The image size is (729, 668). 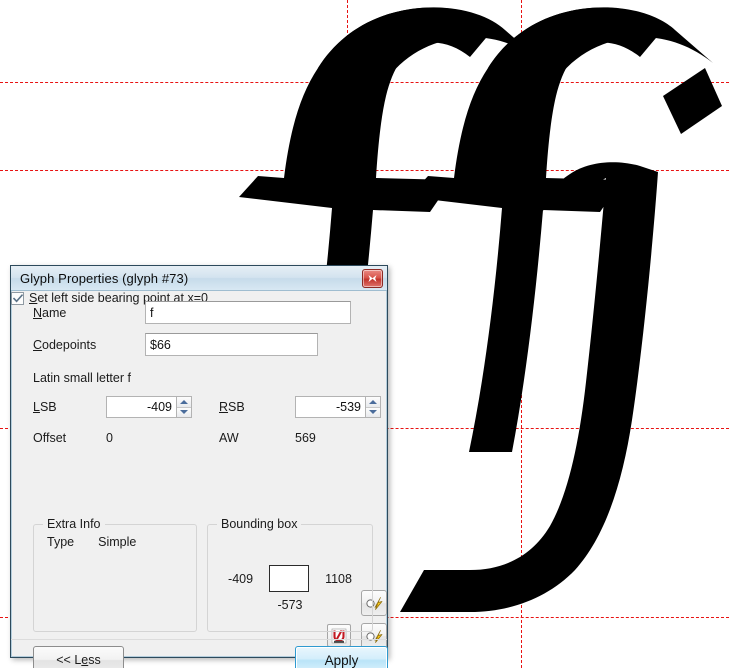 I want to click on apply-button: Apply, so click(x=341, y=657).